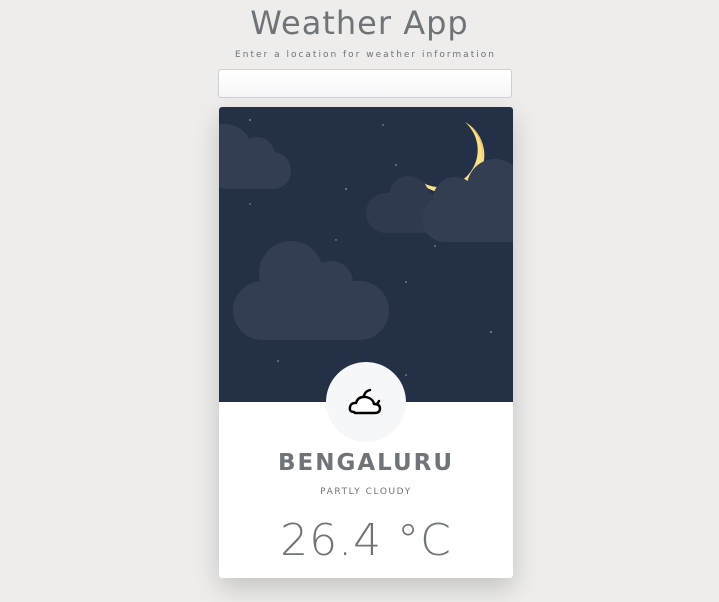 The image size is (719, 602). What do you see at coordinates (365, 55) in the screenshot?
I see `app-subtitle: Enter a location for weather information` at bounding box center [365, 55].